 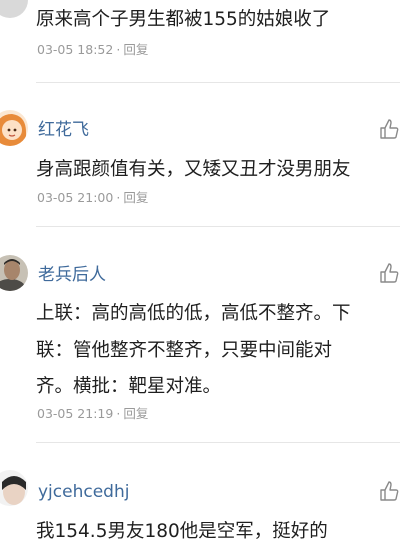 I want to click on comment-meta: 03-05 18:52 · 回复, so click(x=93, y=49).